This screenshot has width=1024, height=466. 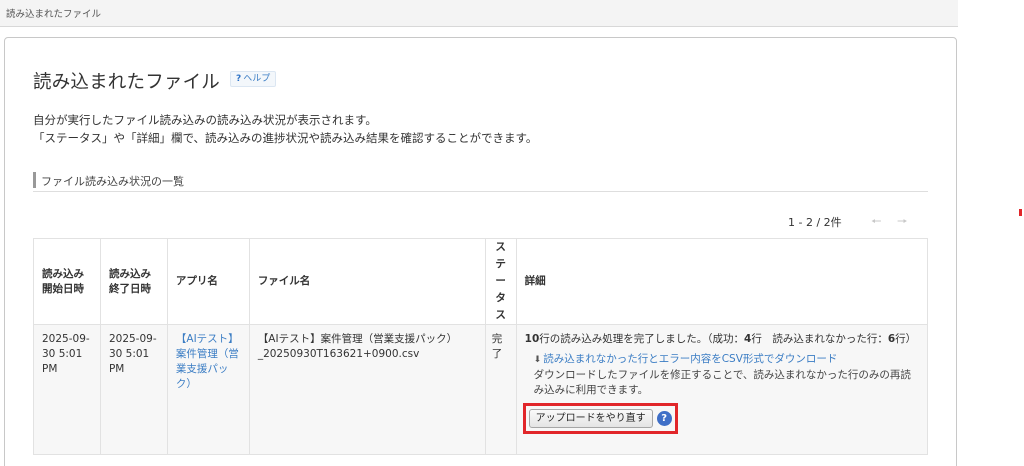 I want to click on section-header-bar, so click(x=34, y=180).